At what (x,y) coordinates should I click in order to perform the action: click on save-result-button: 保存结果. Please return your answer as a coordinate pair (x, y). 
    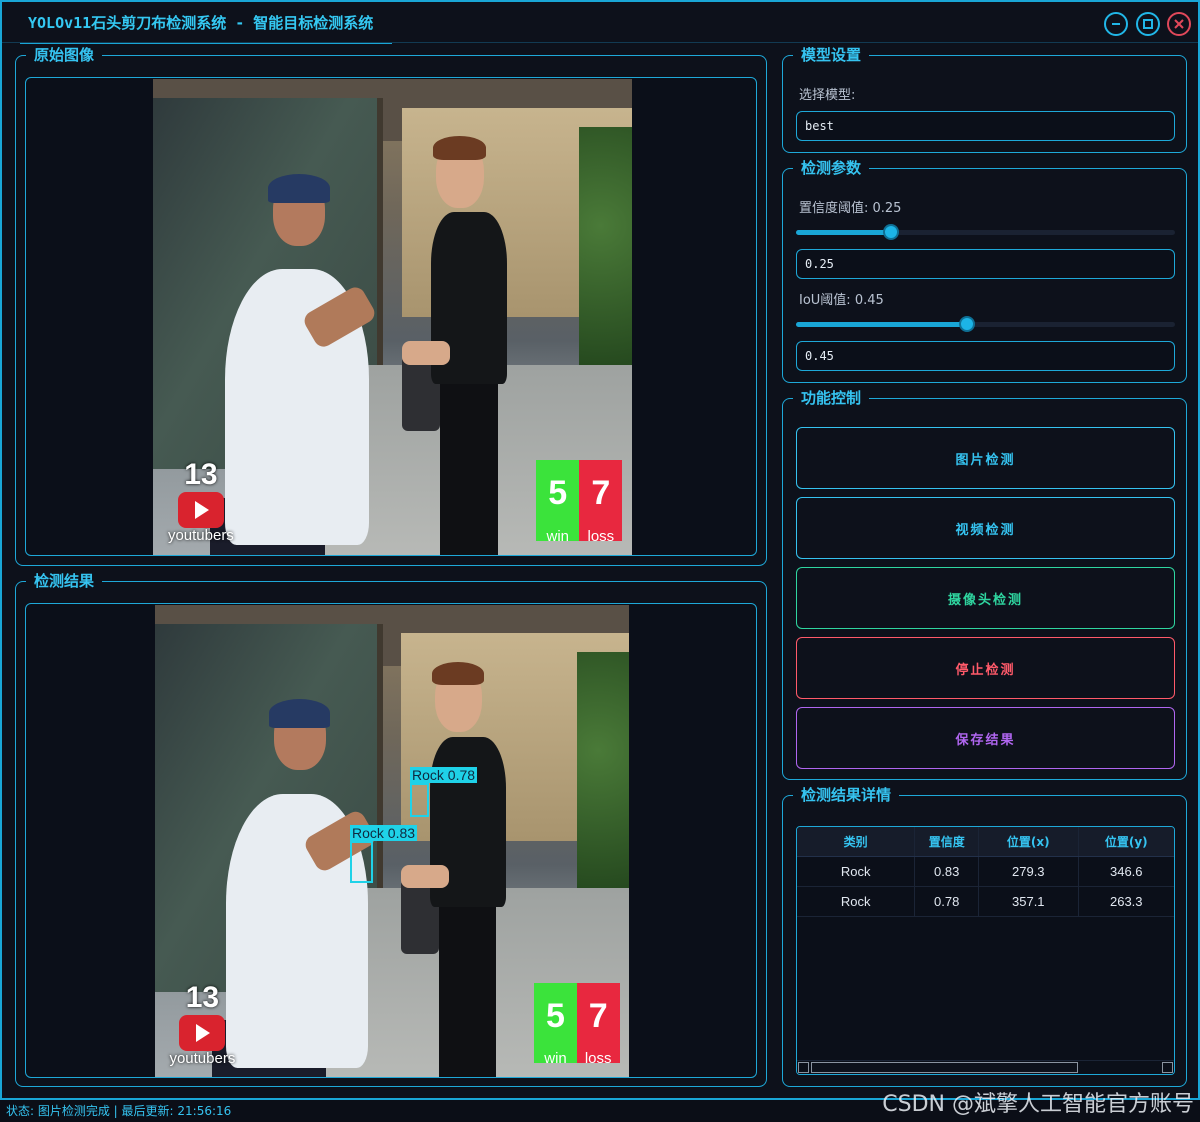
    Looking at the image, I should click on (985, 738).